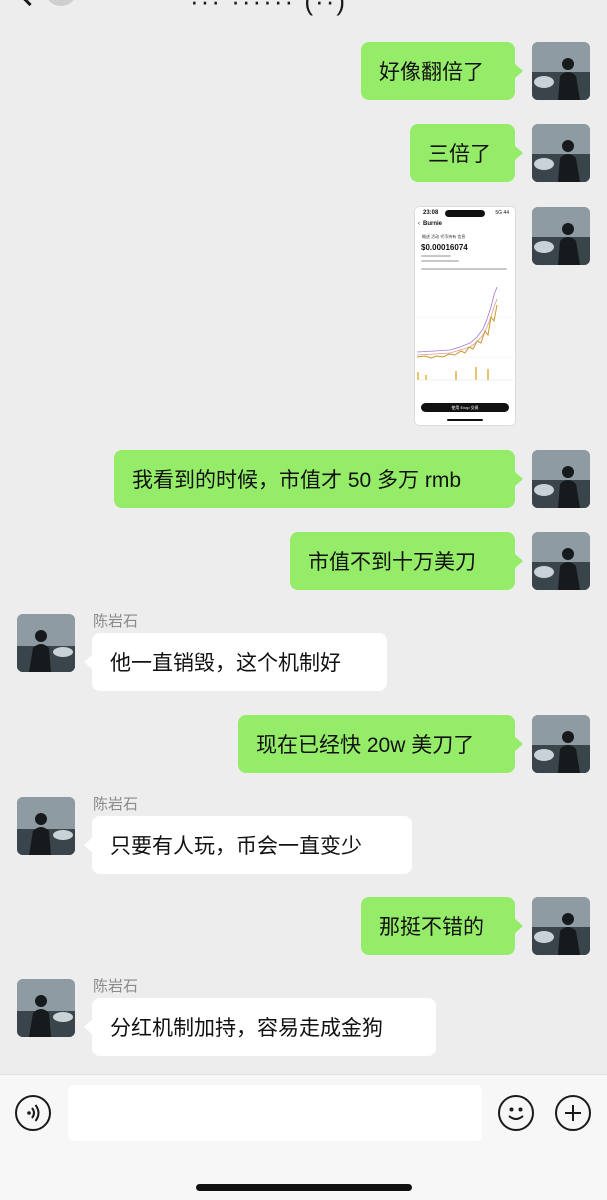 Image resolution: width=607 pixels, height=1200 pixels. I want to click on screenshot-chart, so click(464, 333).